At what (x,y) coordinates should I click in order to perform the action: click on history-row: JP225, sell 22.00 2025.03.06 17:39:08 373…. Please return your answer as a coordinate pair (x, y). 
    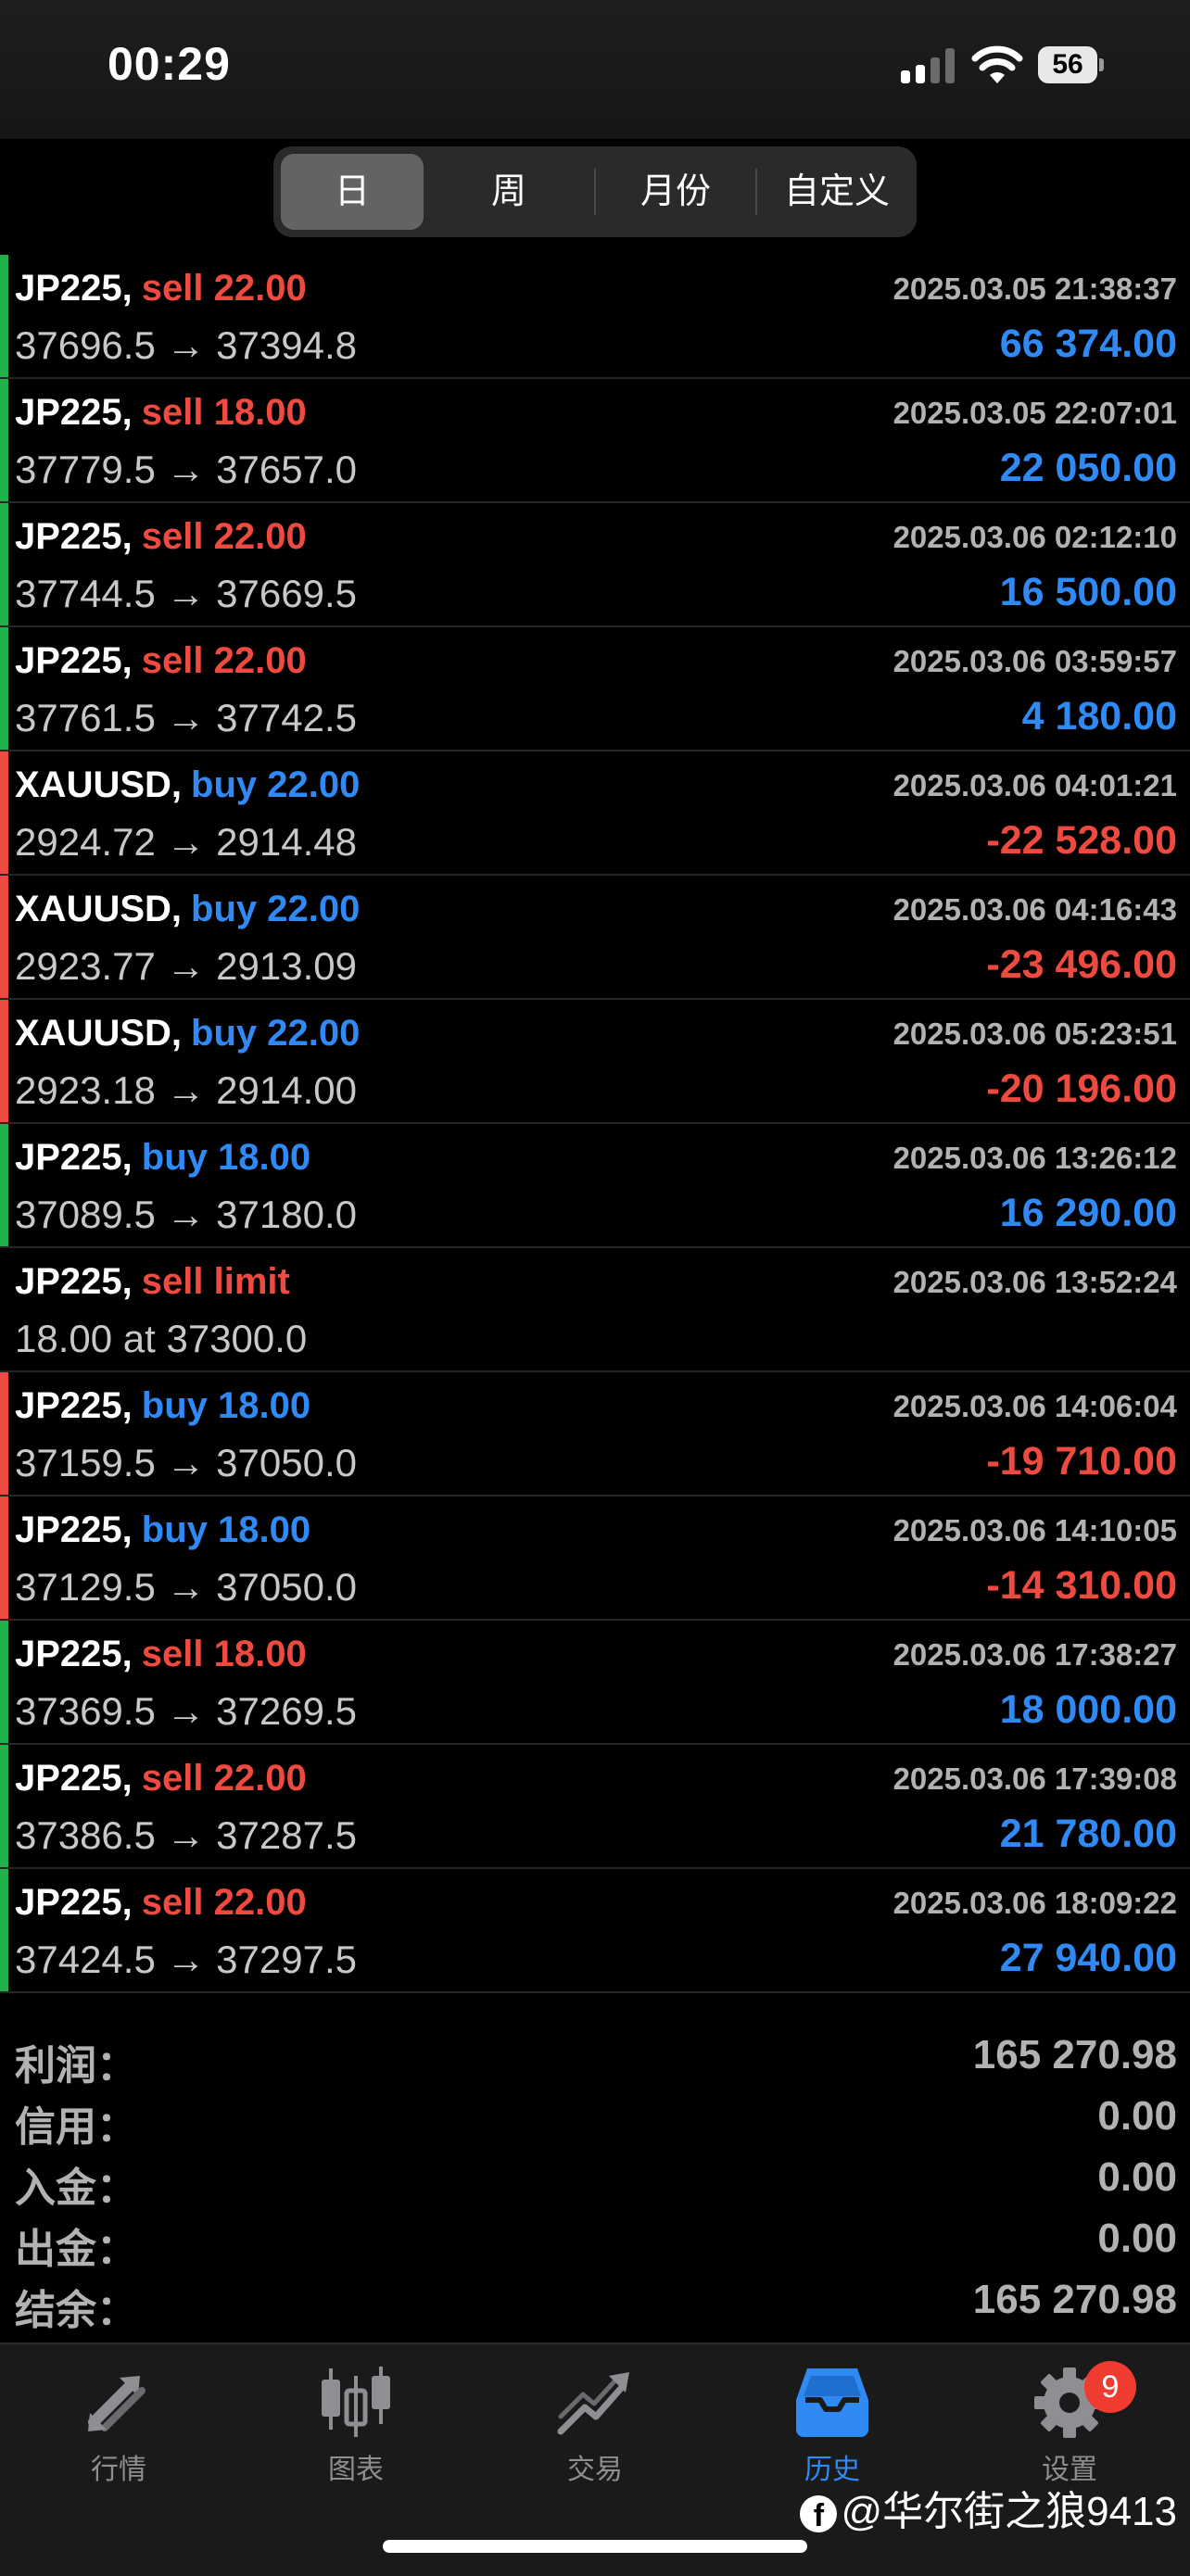
    Looking at the image, I should click on (595, 1807).